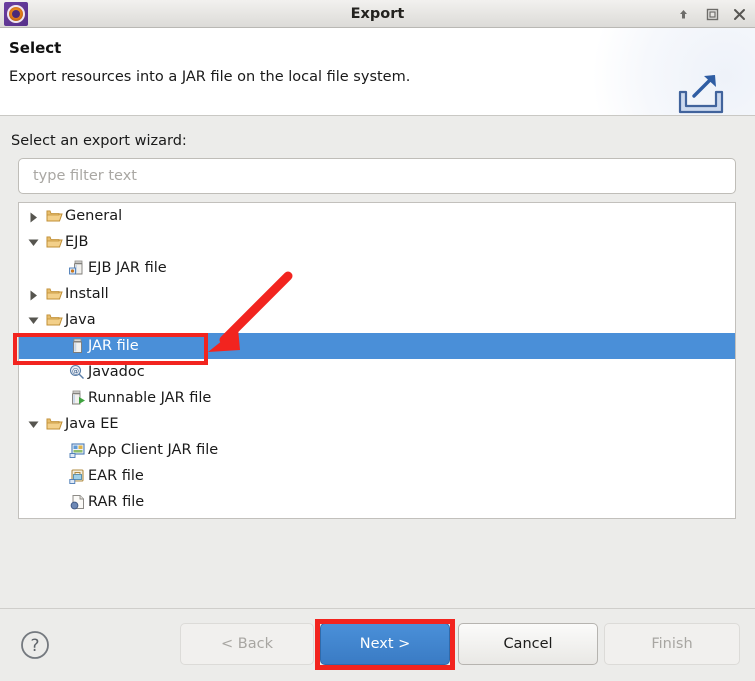 This screenshot has width=755, height=681. Describe the element at coordinates (377, 346) in the screenshot. I see `tree-row: JAR file` at that location.